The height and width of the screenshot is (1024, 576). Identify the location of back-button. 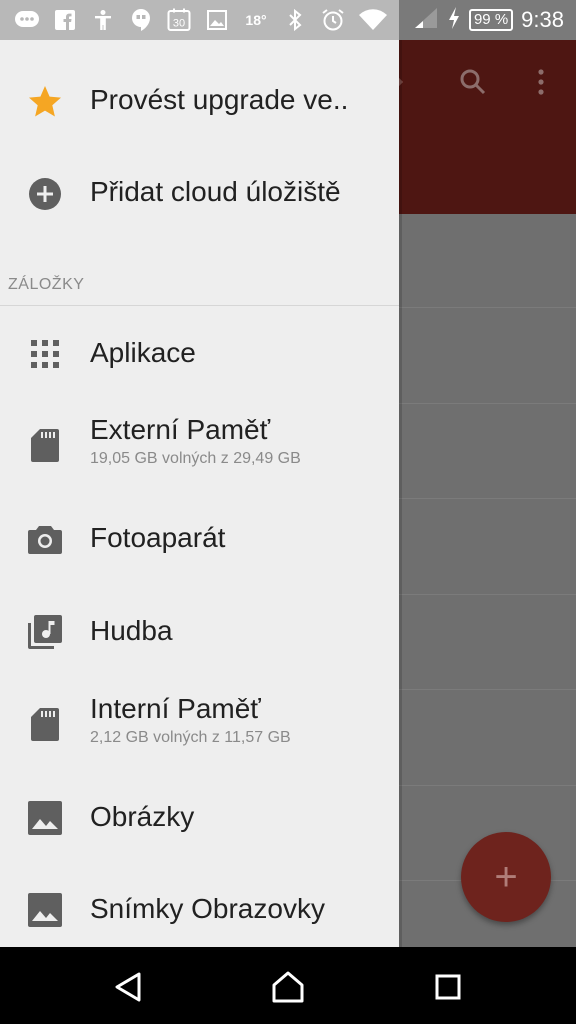
(128, 987).